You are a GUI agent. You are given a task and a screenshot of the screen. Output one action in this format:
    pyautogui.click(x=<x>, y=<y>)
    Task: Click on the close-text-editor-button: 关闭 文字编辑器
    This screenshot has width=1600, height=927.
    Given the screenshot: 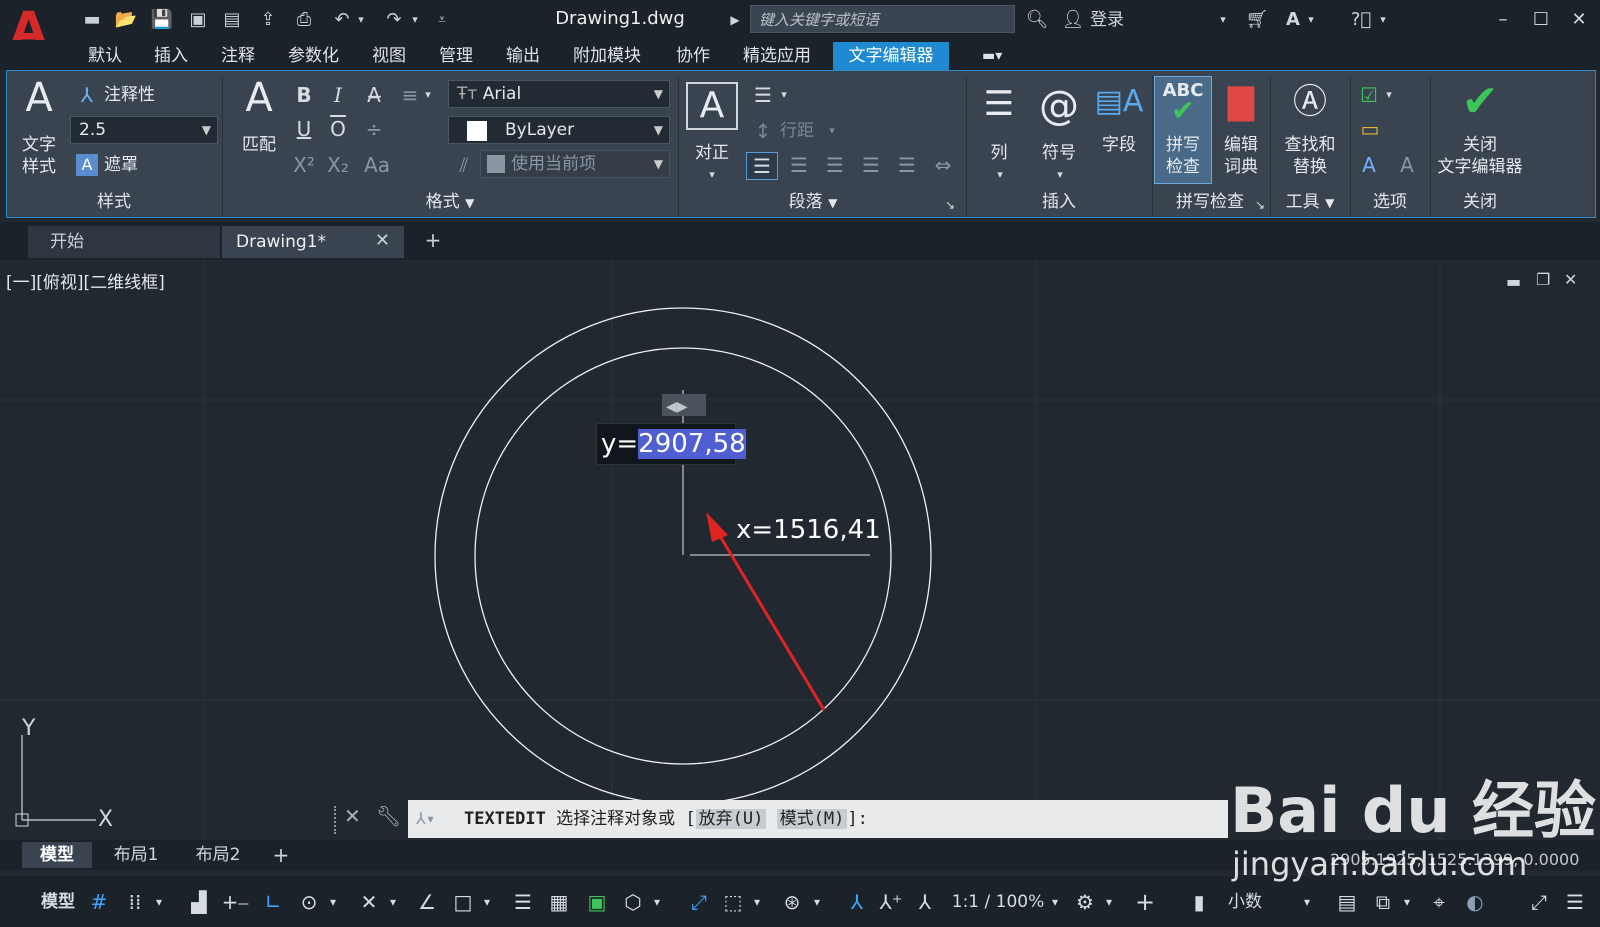 What is the action you would take?
    pyautogui.click(x=1480, y=156)
    